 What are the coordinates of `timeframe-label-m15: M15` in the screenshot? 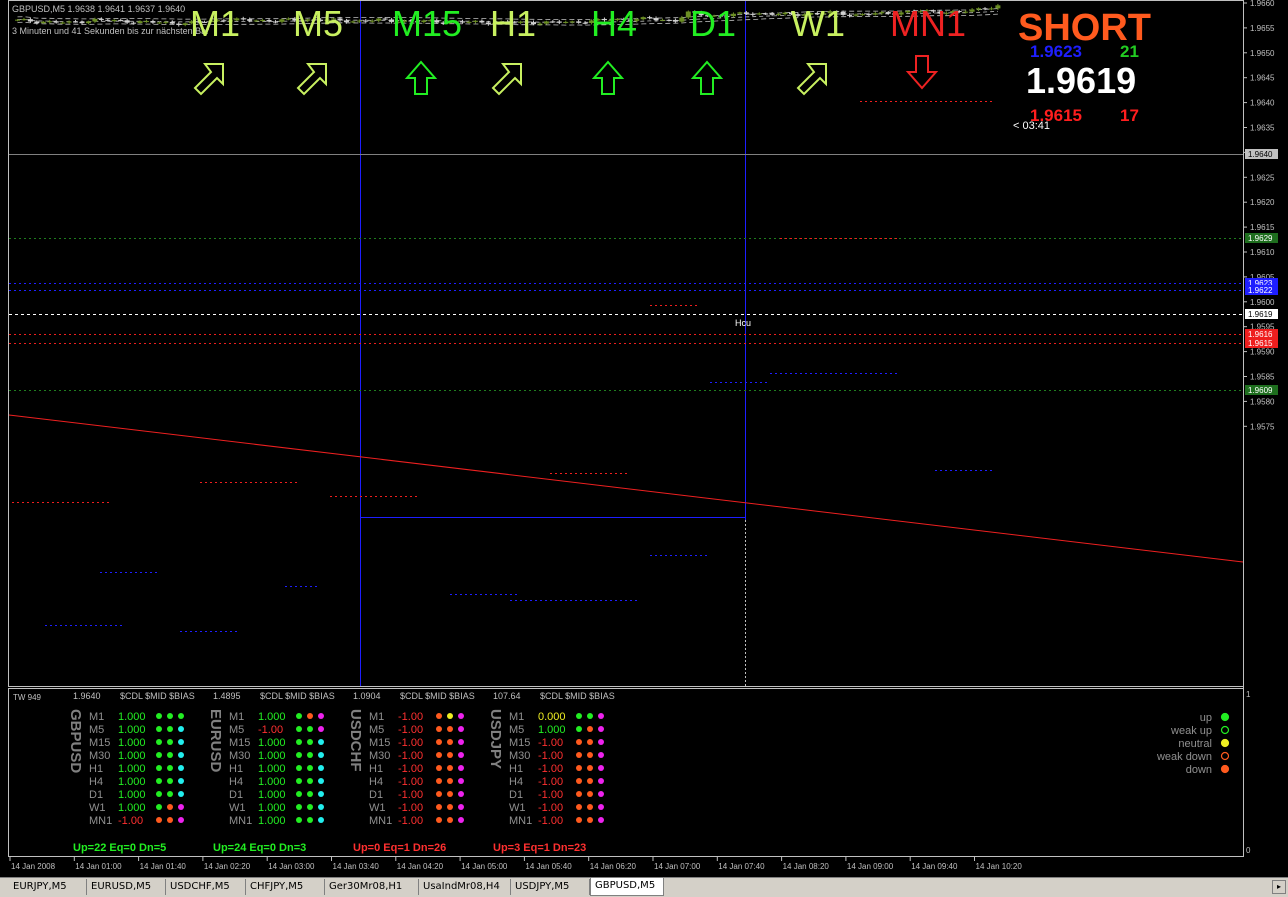 It's located at (427, 23).